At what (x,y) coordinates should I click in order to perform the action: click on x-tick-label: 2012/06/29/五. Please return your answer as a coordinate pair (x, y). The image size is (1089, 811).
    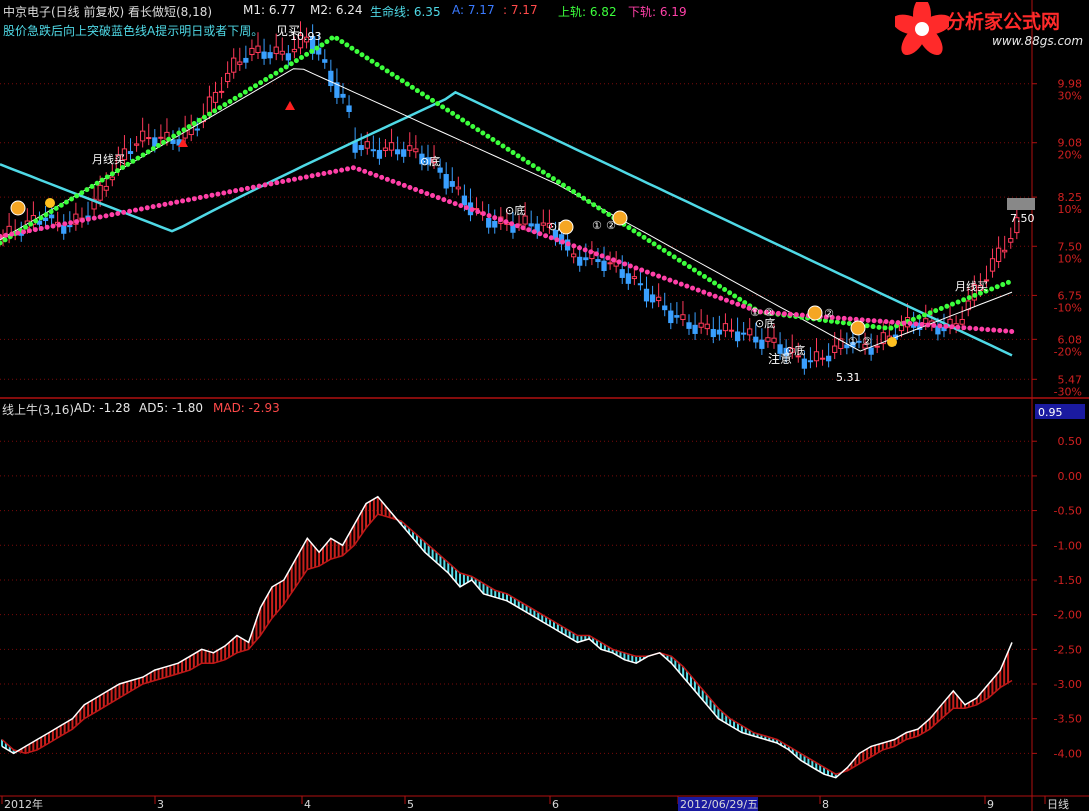
    Looking at the image, I should click on (719, 804).